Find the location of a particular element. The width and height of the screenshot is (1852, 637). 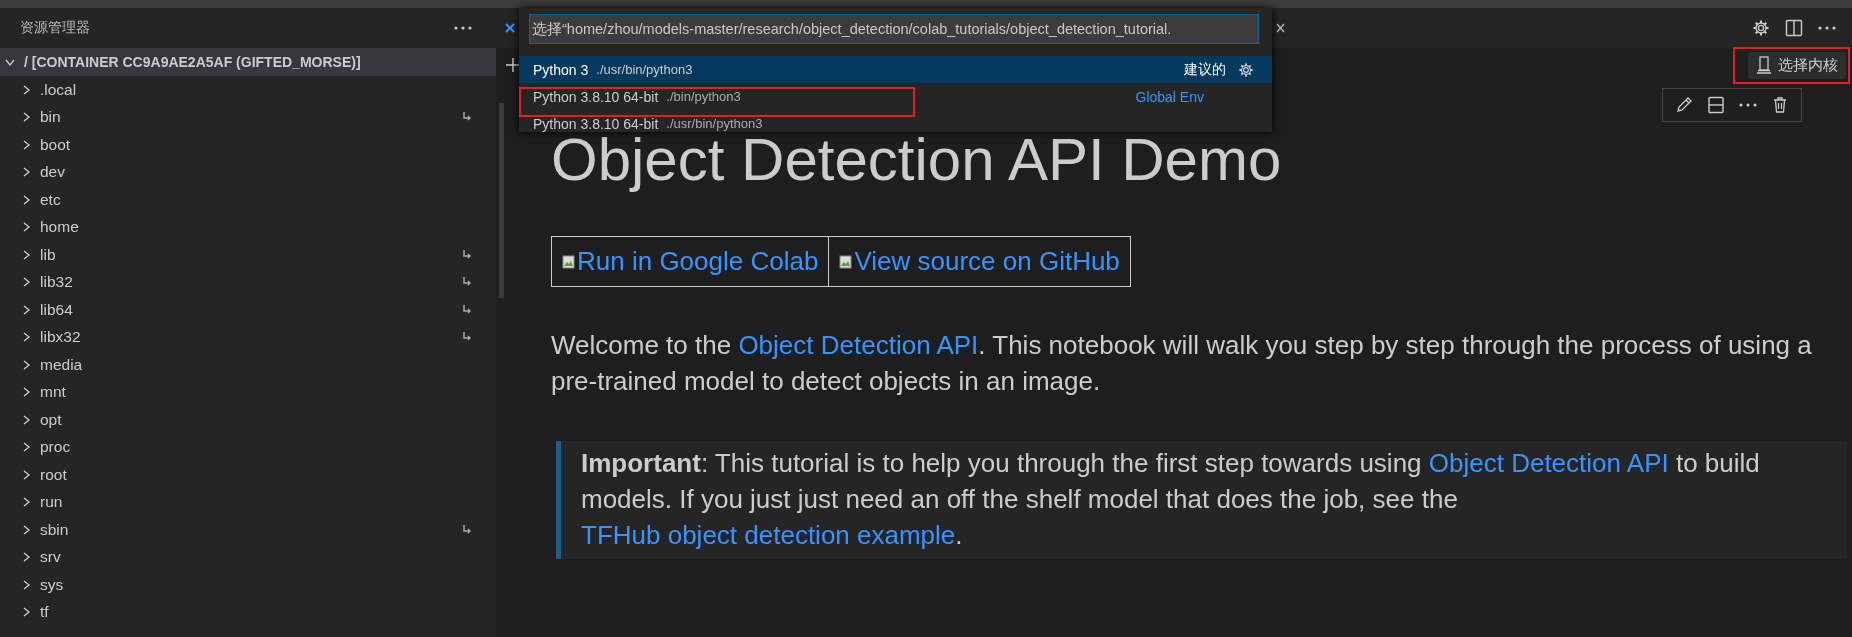

sidebar-title: 资源管理器 is located at coordinates (55, 28).